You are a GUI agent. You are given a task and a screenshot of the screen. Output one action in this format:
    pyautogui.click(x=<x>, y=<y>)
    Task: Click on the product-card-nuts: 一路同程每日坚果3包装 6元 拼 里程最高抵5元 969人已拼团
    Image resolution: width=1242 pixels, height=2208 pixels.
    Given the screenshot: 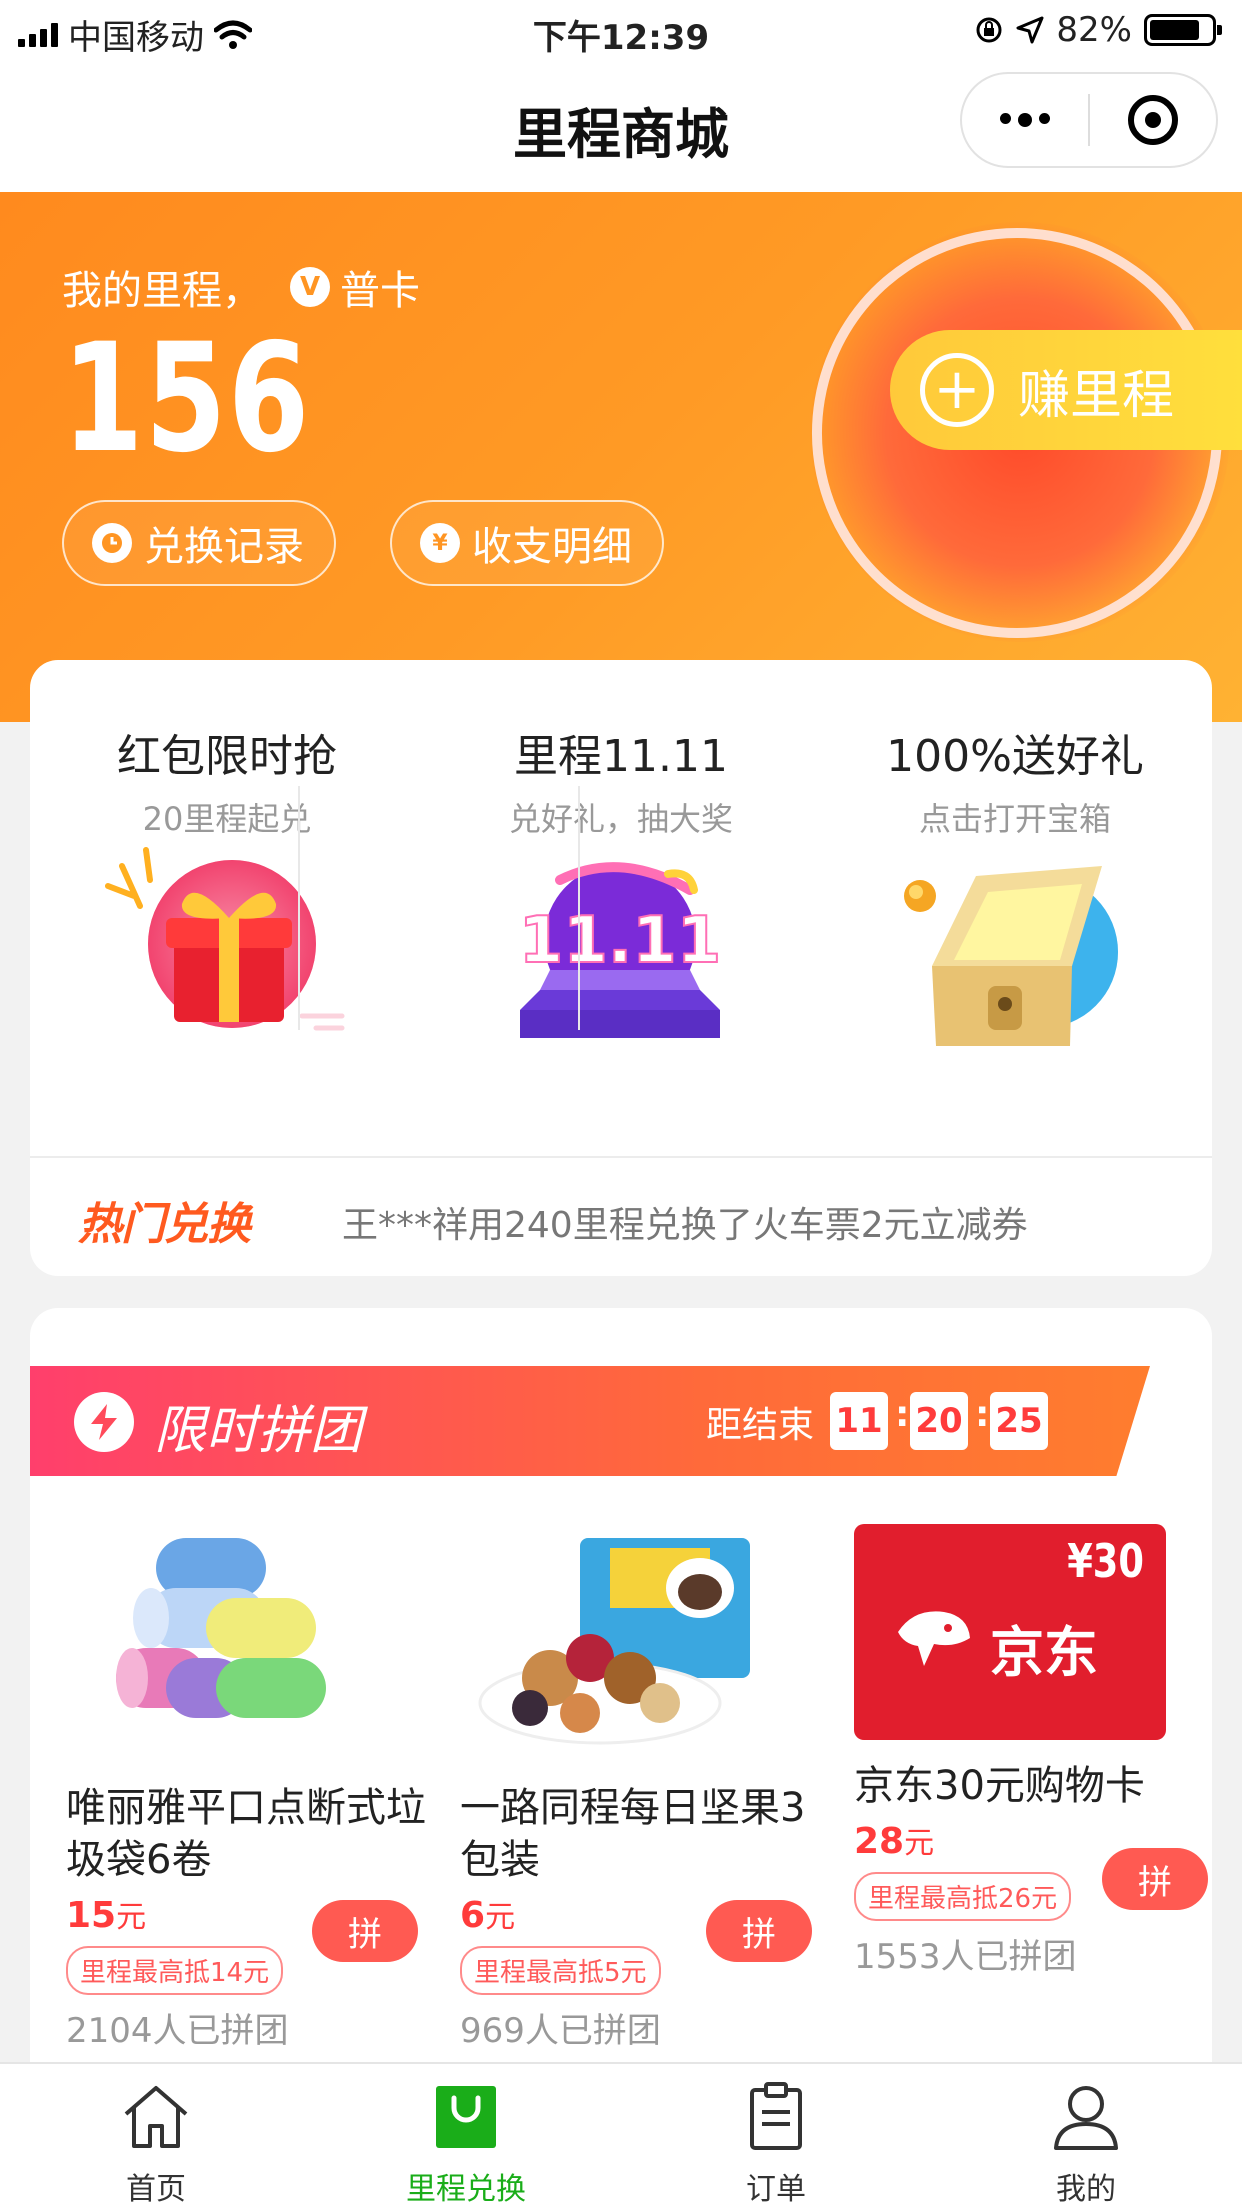 What is the action you would take?
    pyautogui.click(x=640, y=1790)
    